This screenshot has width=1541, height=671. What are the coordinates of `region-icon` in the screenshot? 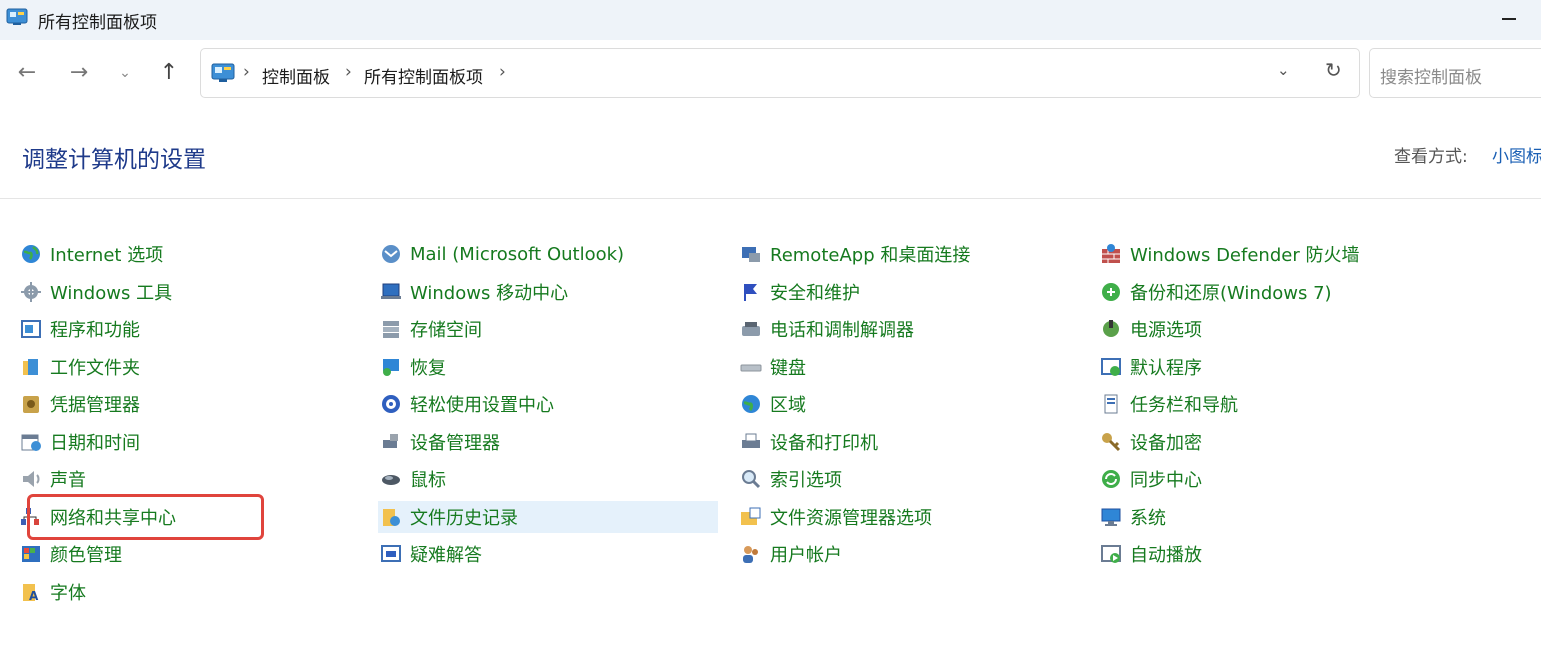 It's located at (751, 404).